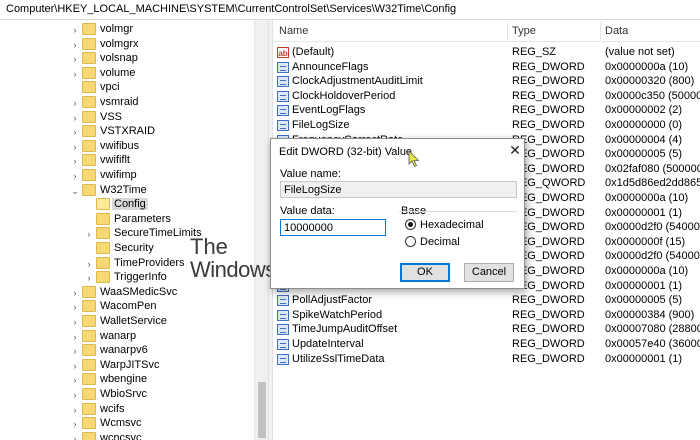 This screenshot has height=440, width=700. Describe the element at coordinates (124, 350) in the screenshot. I see `tree-item-label: wanarpv6` at that location.